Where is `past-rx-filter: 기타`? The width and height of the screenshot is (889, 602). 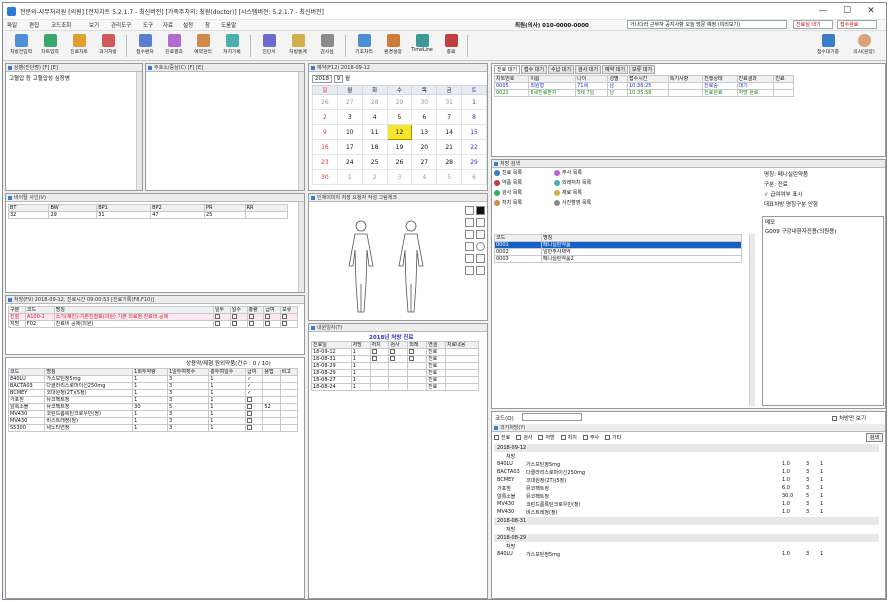 past-rx-filter: 기타 is located at coordinates (613, 438).